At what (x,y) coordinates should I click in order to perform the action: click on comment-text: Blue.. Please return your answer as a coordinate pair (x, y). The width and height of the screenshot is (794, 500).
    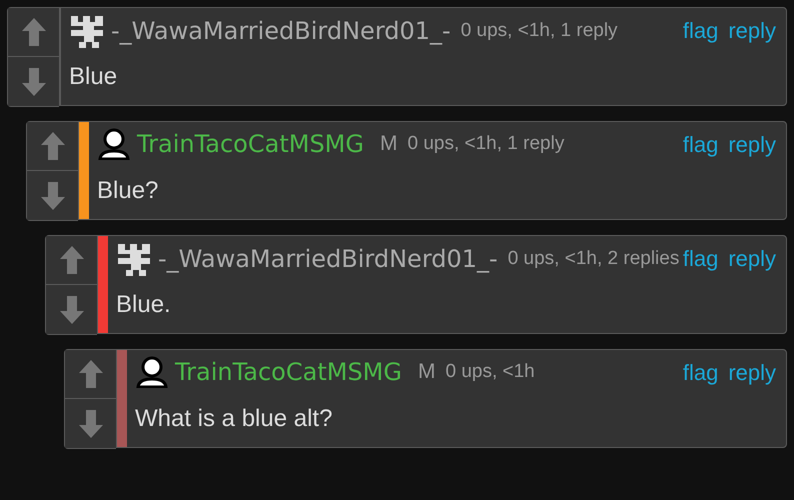
    Looking at the image, I should click on (144, 305).